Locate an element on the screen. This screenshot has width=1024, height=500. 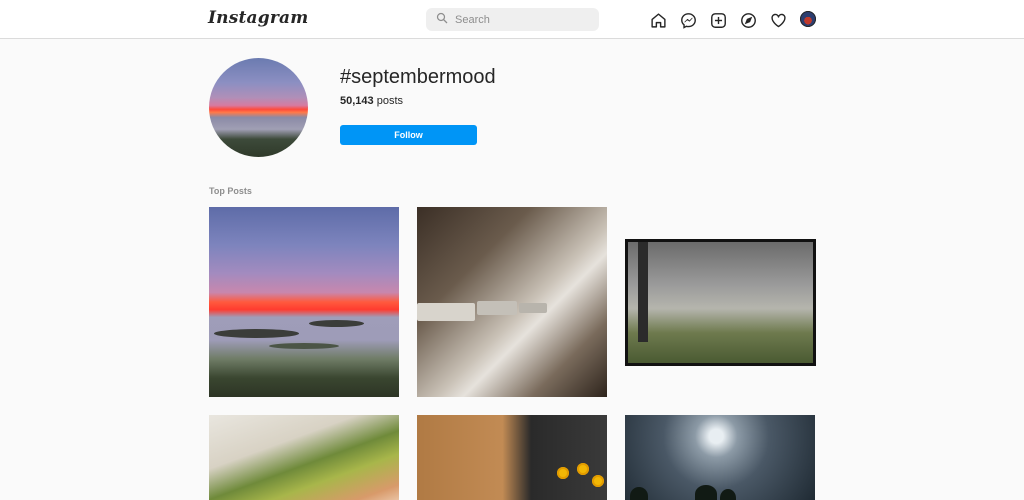
new-post-icon is located at coordinates (718, 20).